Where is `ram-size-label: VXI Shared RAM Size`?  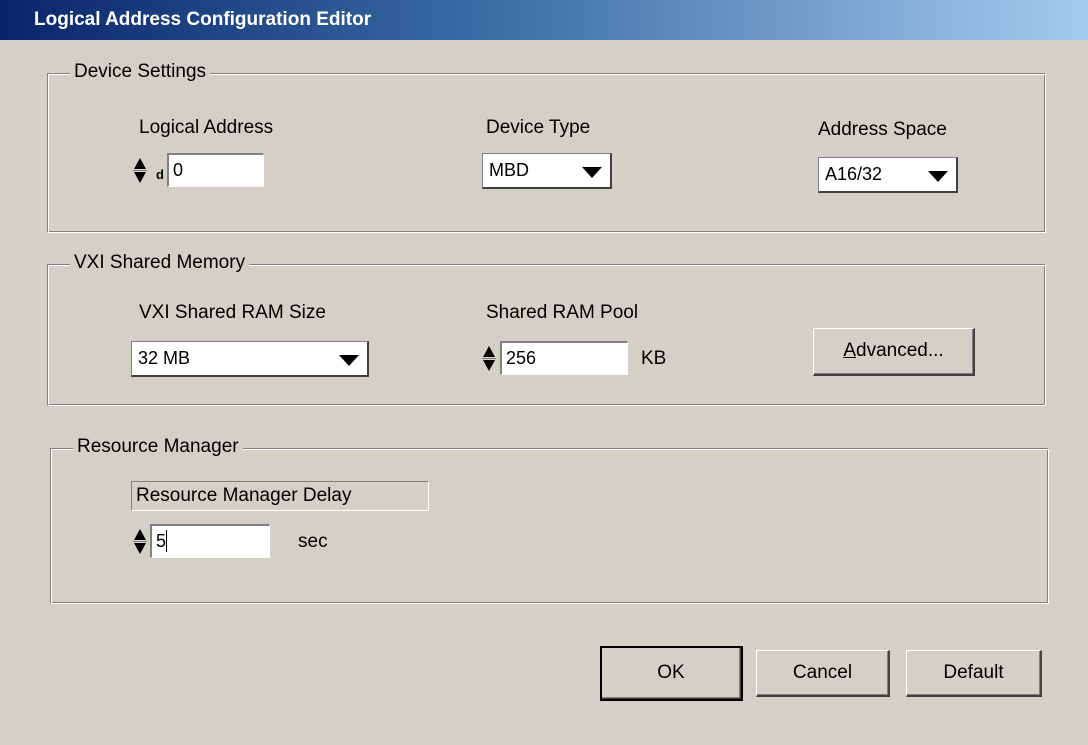
ram-size-label: VXI Shared RAM Size is located at coordinates (232, 312).